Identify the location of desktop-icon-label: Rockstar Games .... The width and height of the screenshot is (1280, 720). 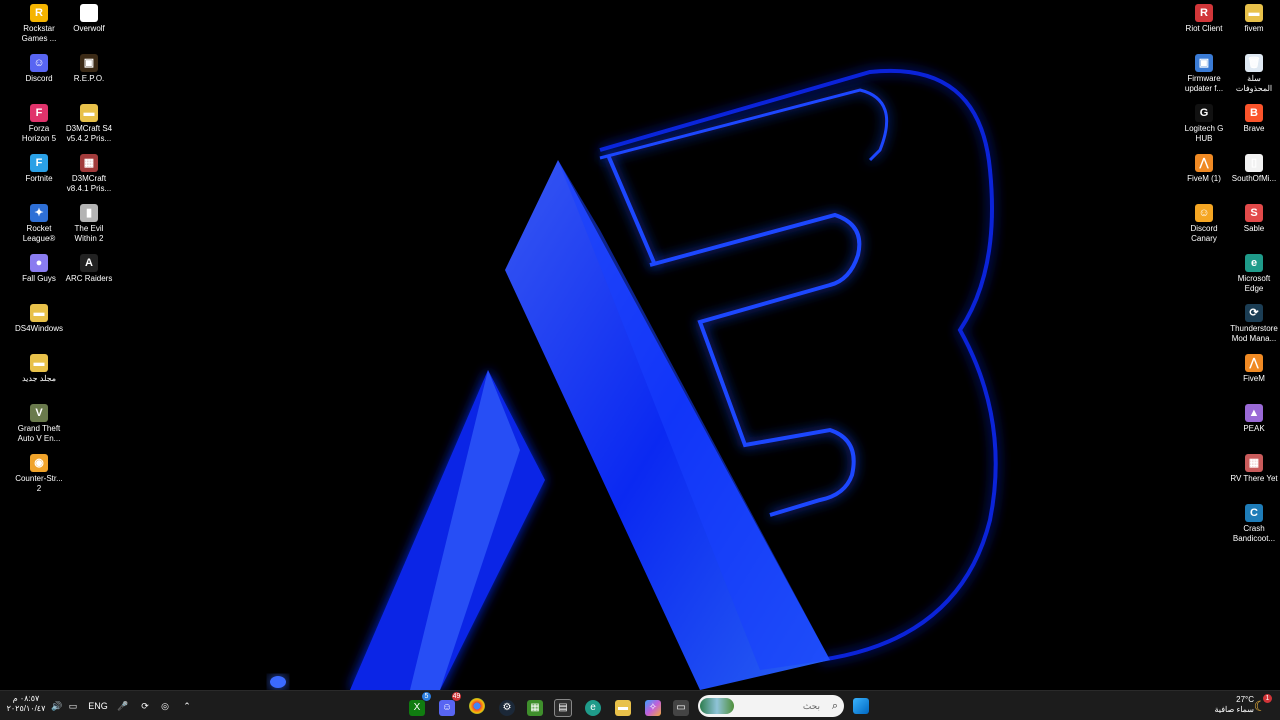
(39, 33).